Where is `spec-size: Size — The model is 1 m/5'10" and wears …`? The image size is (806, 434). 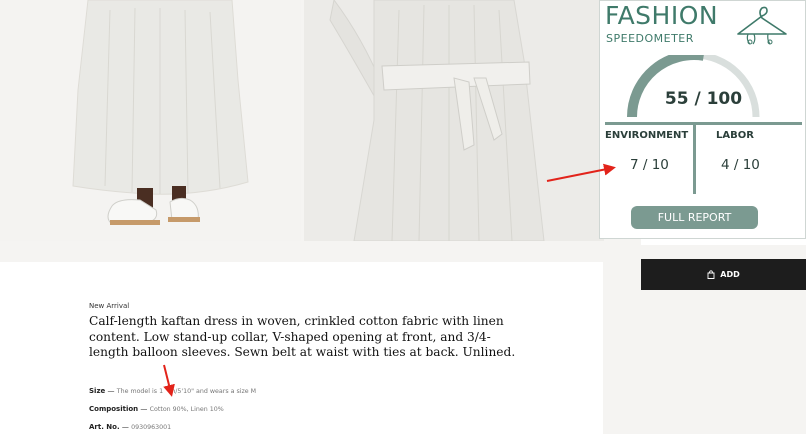 spec-size: Size — The model is 1 m/5'10" and wears … is located at coordinates (173, 391).